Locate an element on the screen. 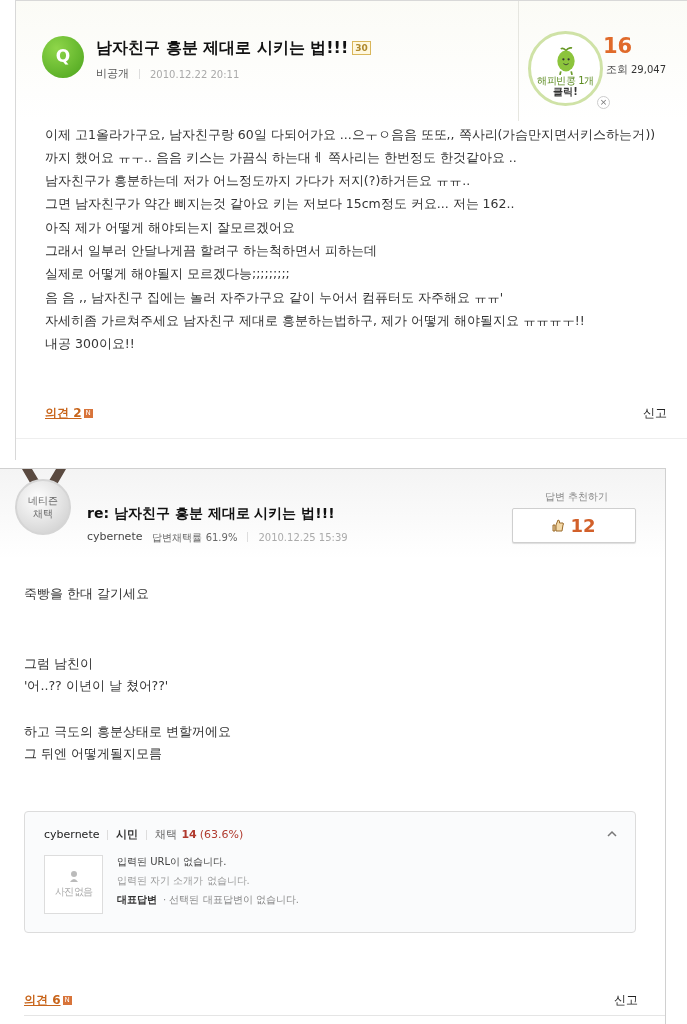  question-badge: Q is located at coordinates (63, 57).